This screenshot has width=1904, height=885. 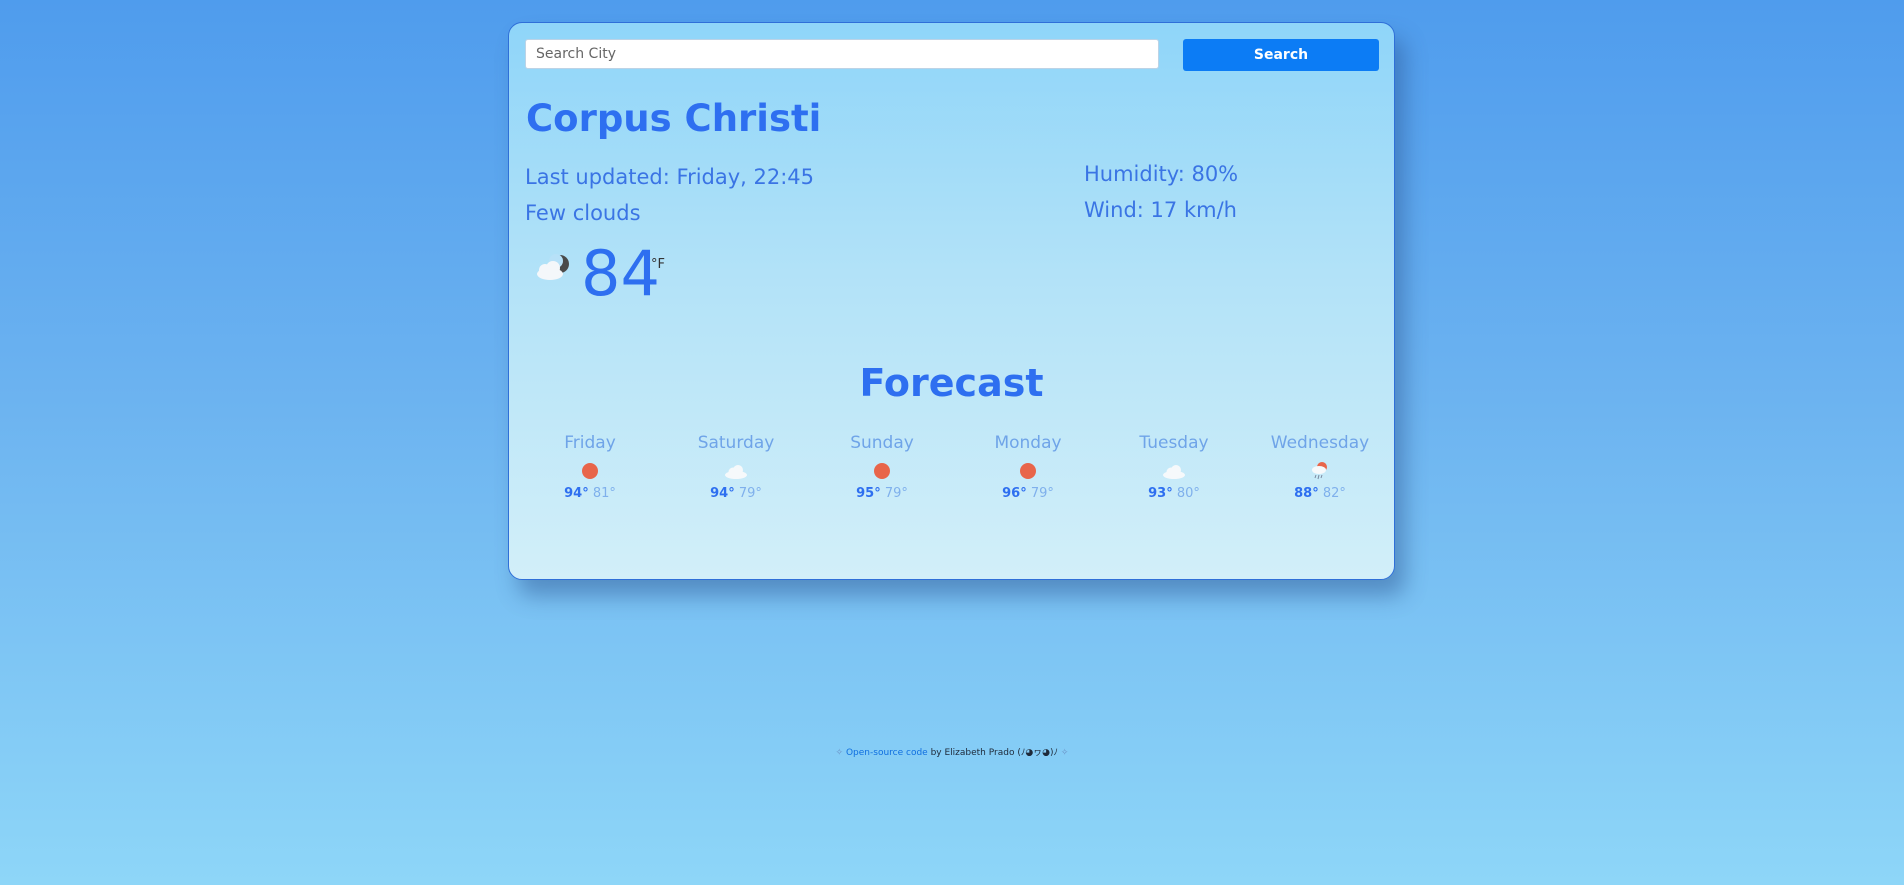 I want to click on forecast-max: 88°, so click(x=1306, y=493).